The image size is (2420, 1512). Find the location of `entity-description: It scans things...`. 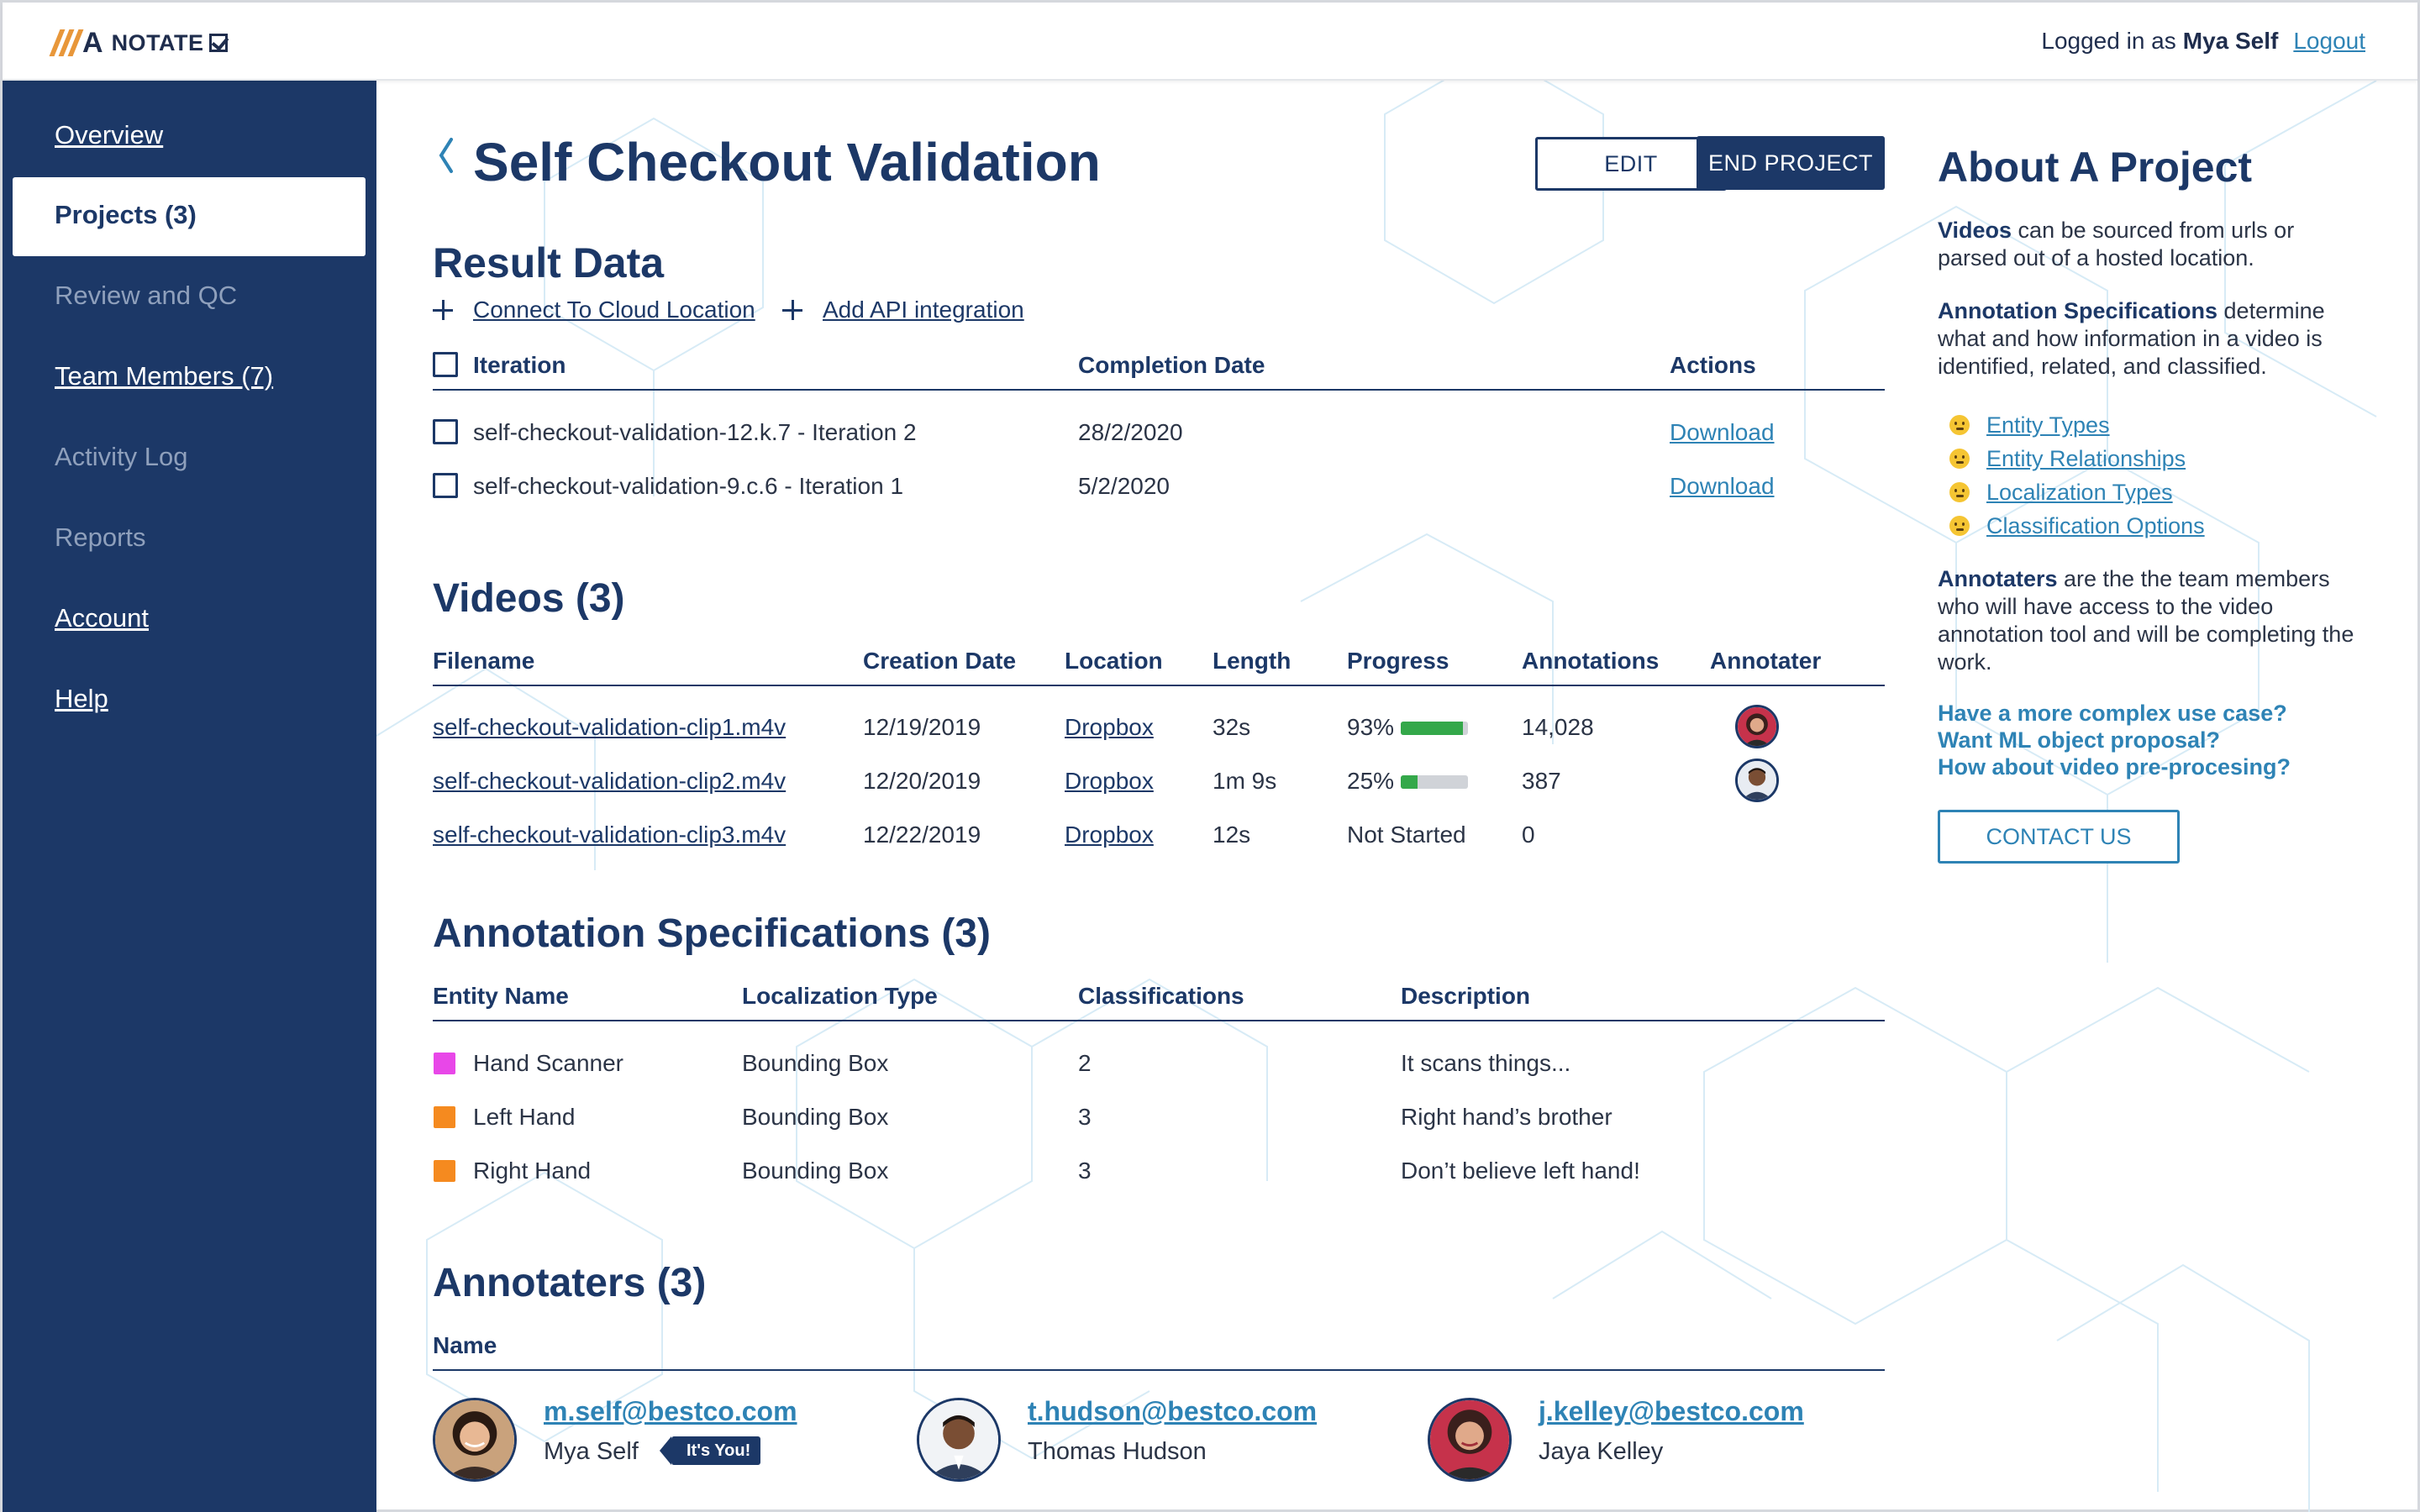

entity-description: It scans things... is located at coordinates (1486, 1063).